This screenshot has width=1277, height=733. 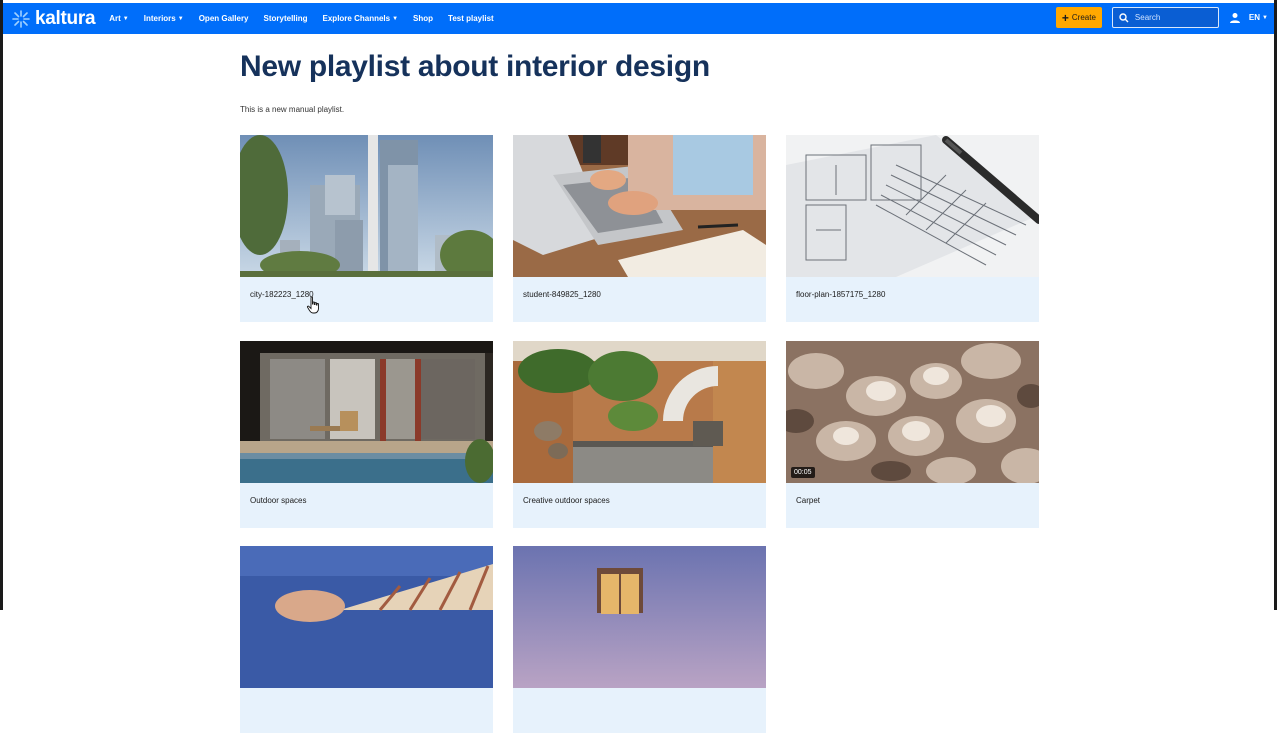 What do you see at coordinates (1254, 17) in the screenshot?
I see `language-label: EN` at bounding box center [1254, 17].